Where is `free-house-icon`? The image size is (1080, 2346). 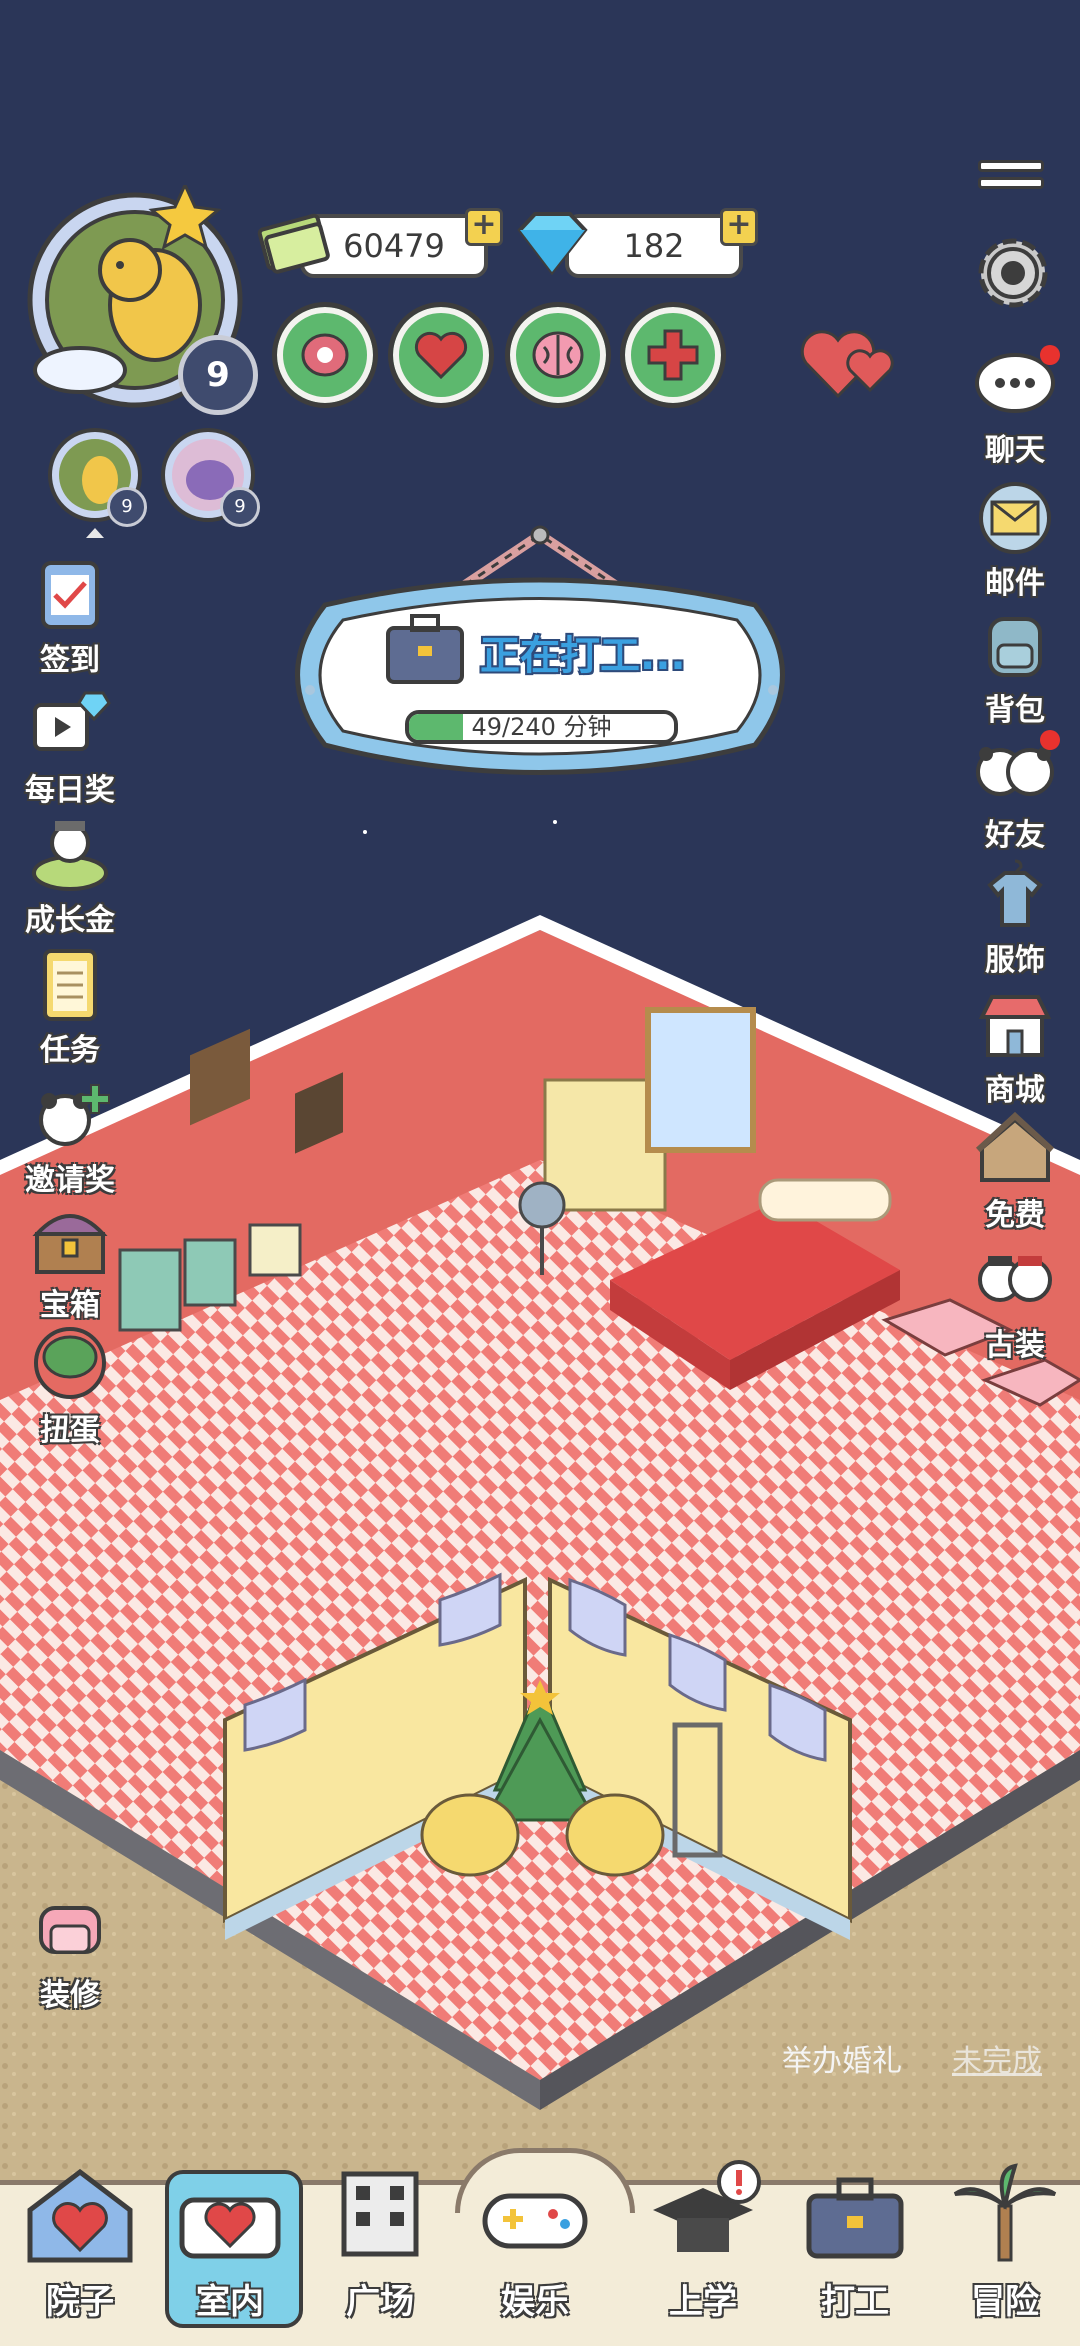
free-house-icon is located at coordinates (1015, 1146).